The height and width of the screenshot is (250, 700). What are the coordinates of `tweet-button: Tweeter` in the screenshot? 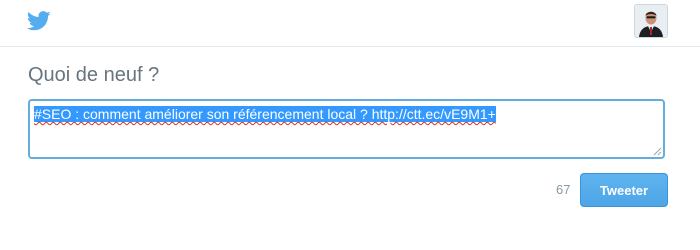 It's located at (624, 190).